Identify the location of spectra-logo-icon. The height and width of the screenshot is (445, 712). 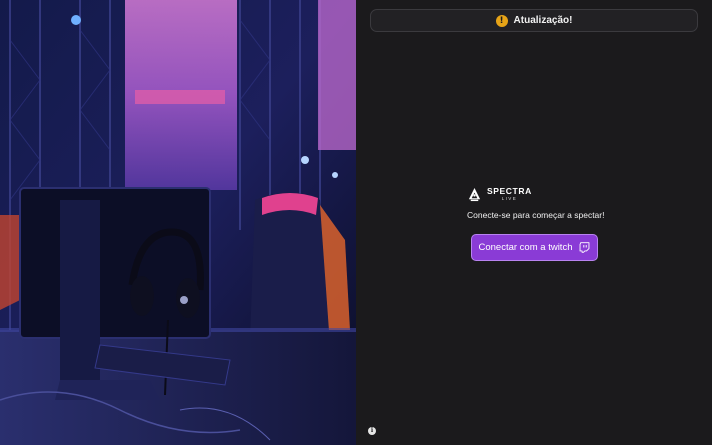
(474, 194).